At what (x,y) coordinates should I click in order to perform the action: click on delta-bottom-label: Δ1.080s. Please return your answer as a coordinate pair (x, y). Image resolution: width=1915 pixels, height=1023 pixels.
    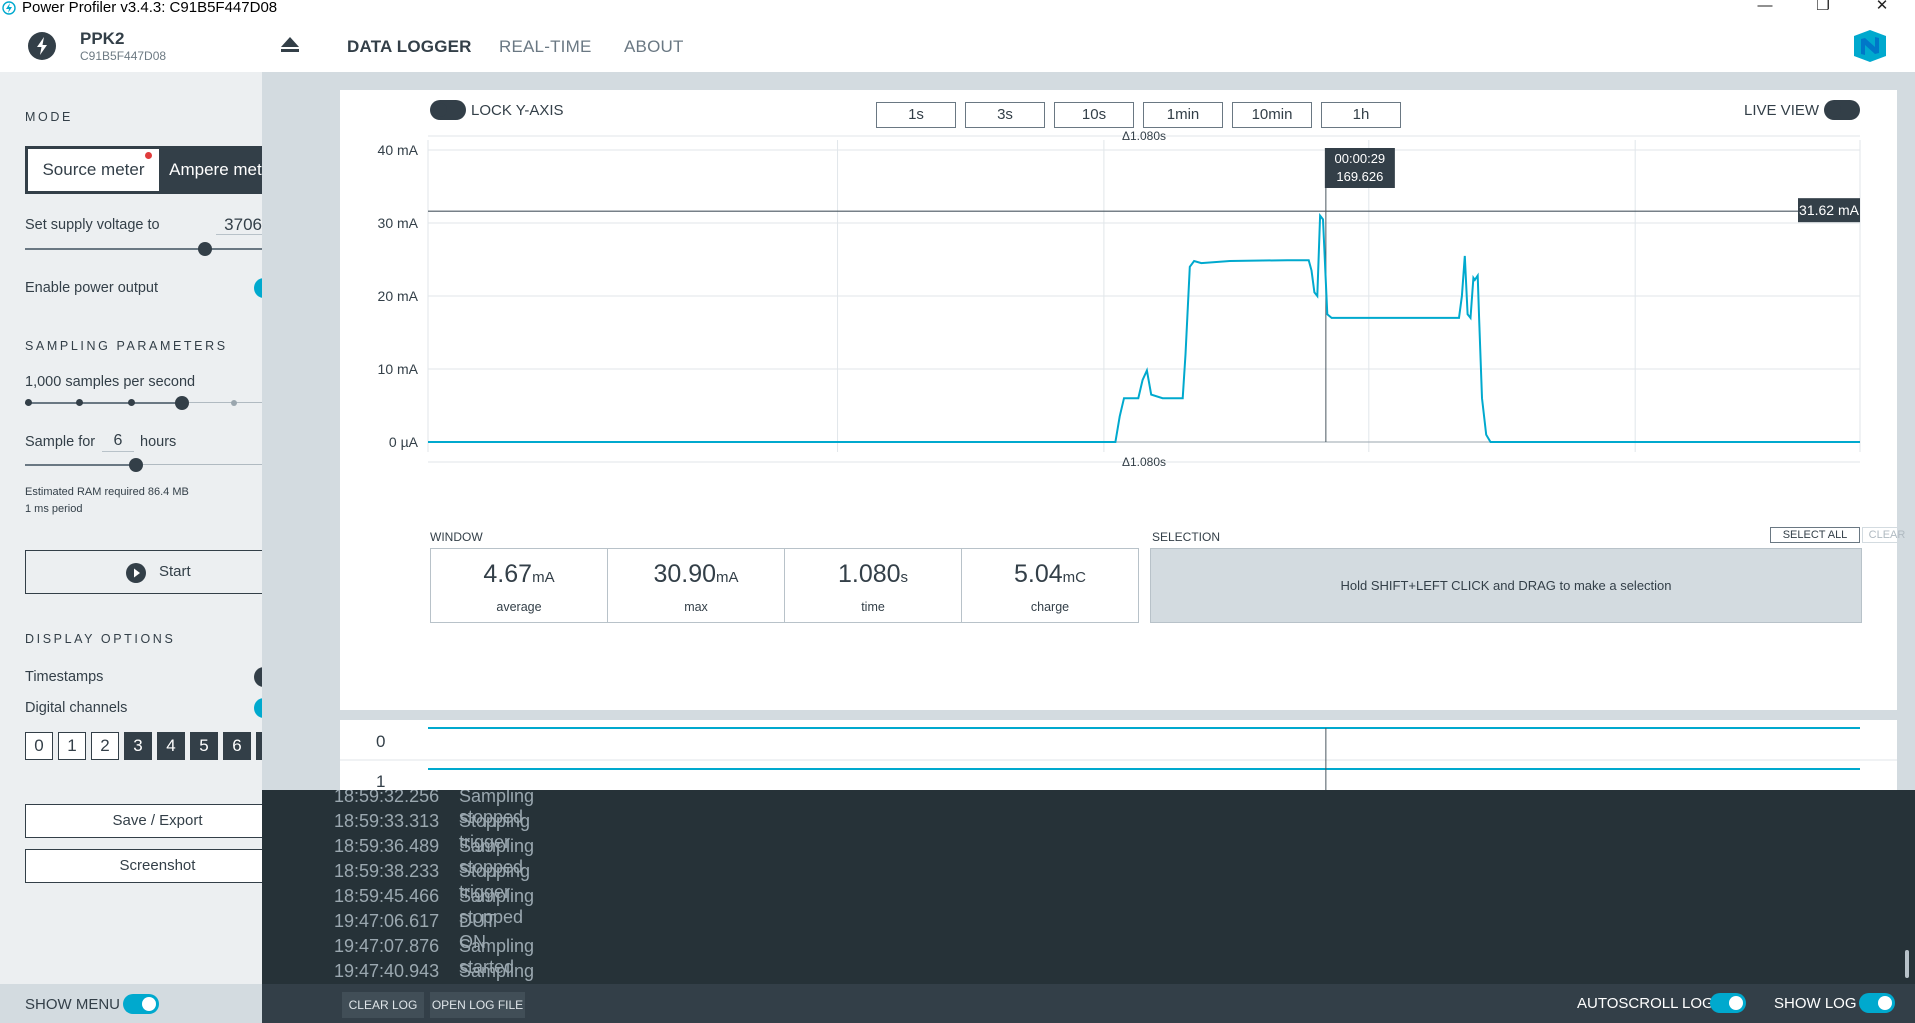
    Looking at the image, I should click on (1144, 462).